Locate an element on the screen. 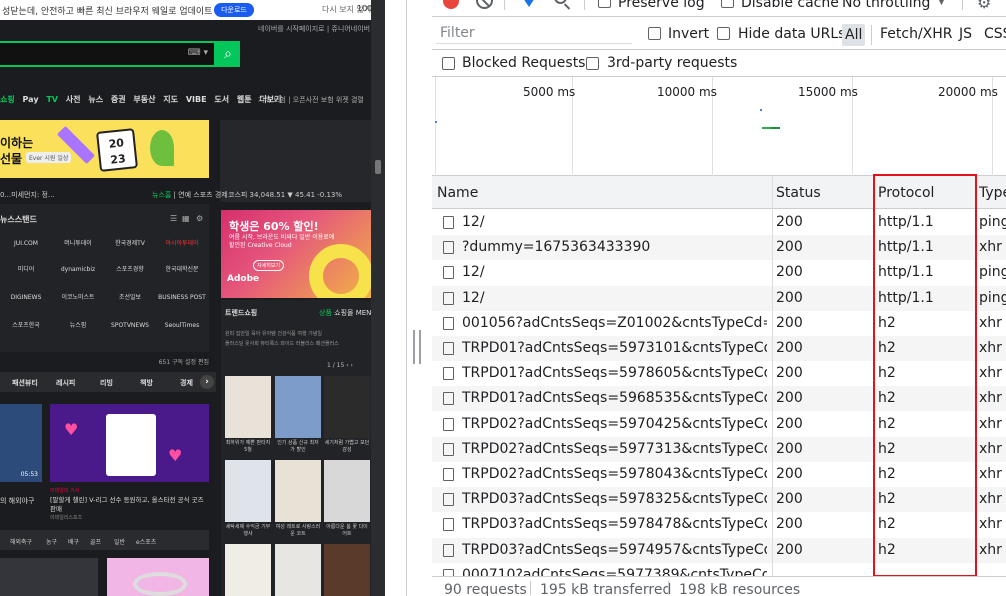 The height and width of the screenshot is (596, 1006). keyboard-icon: ⌨ ▾ is located at coordinates (198, 53).